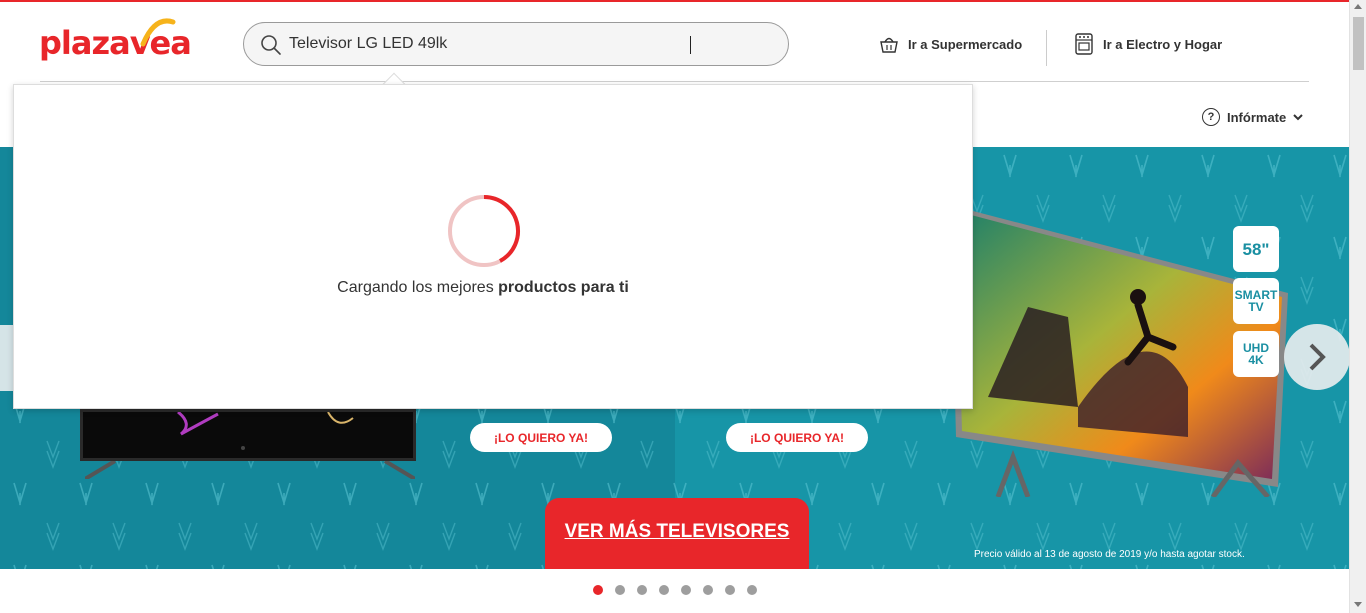  I want to click on chevron-right-icon, so click(1317, 357).